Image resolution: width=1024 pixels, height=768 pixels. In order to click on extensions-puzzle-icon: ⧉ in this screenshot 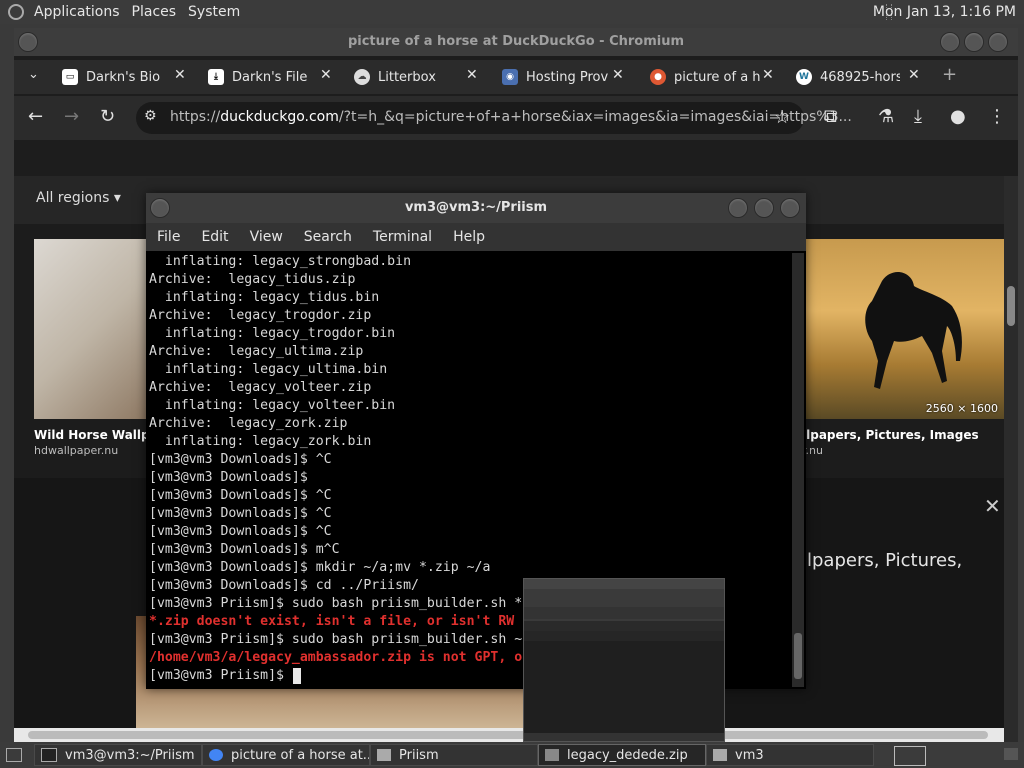, I will do `click(830, 116)`.